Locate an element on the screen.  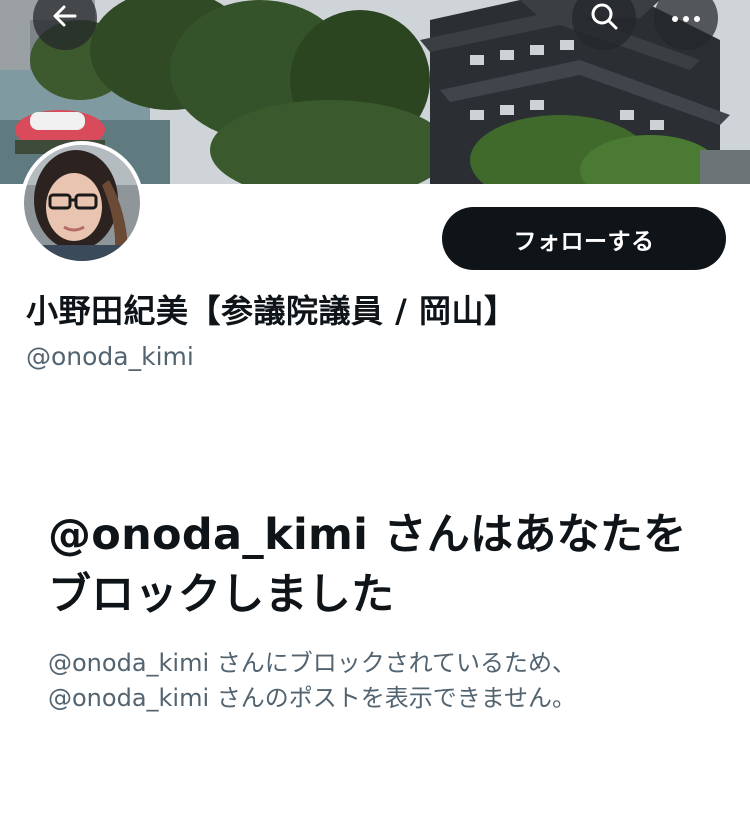
avatar-image is located at coordinates (82, 203).